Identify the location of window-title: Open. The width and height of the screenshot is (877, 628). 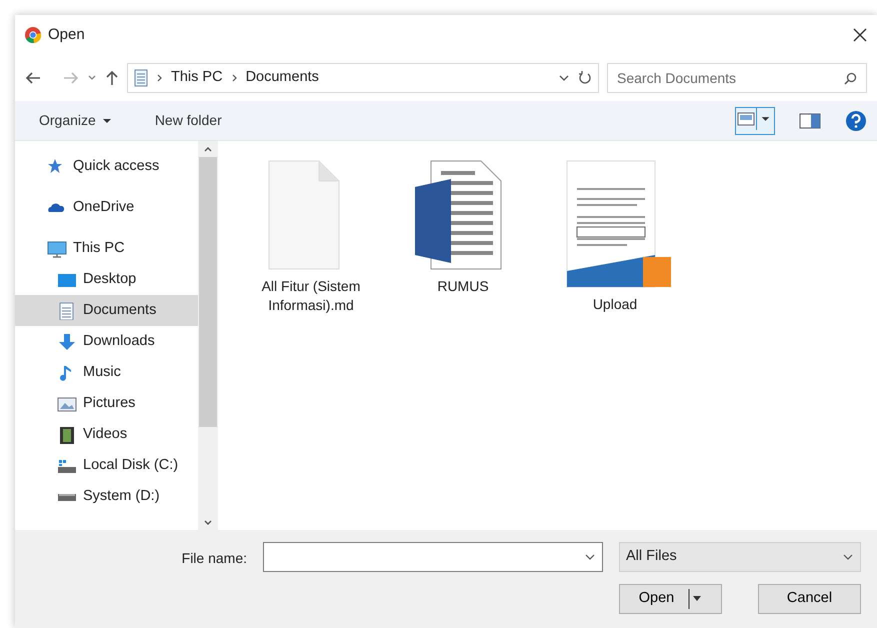
(66, 34).